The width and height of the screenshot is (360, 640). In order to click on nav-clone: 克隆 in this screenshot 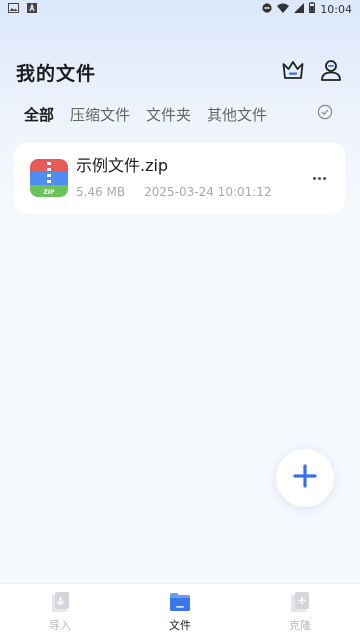, I will do `click(300, 612)`.